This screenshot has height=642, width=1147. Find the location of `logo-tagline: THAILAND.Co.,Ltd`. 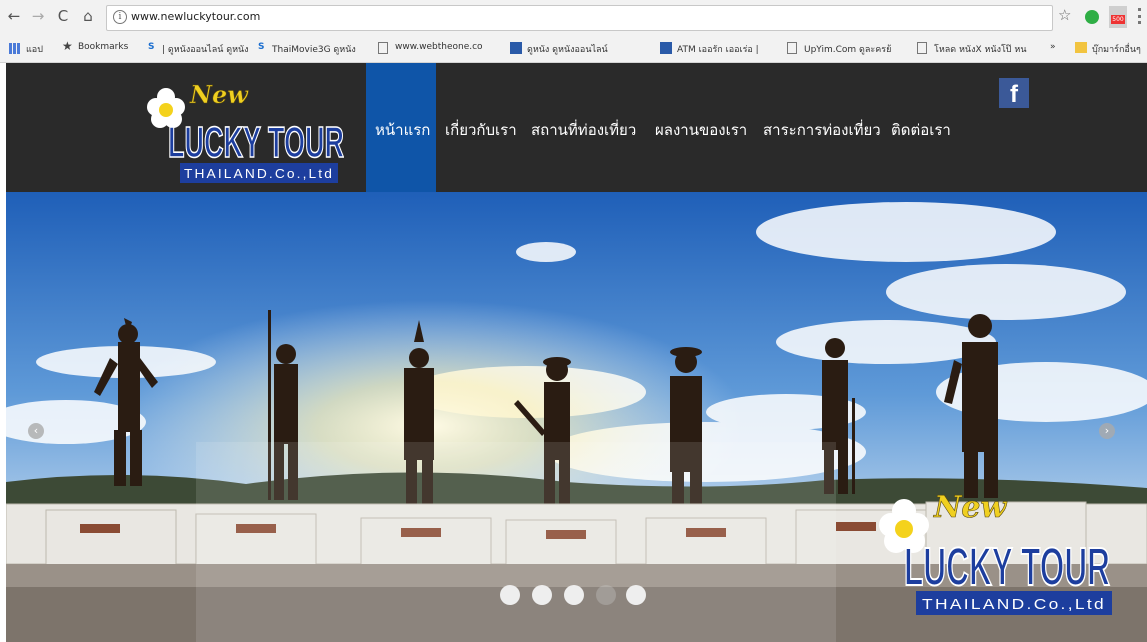

logo-tagline: THAILAND.Co.,Ltd is located at coordinates (259, 173).